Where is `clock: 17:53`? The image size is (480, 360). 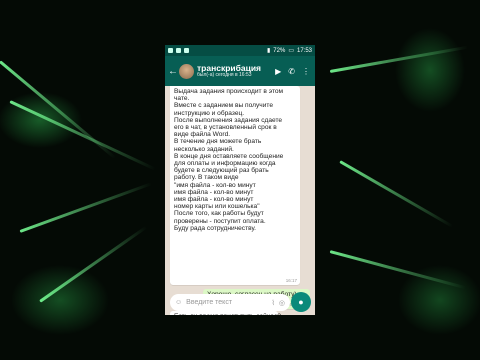
clock: 17:53 is located at coordinates (304, 50).